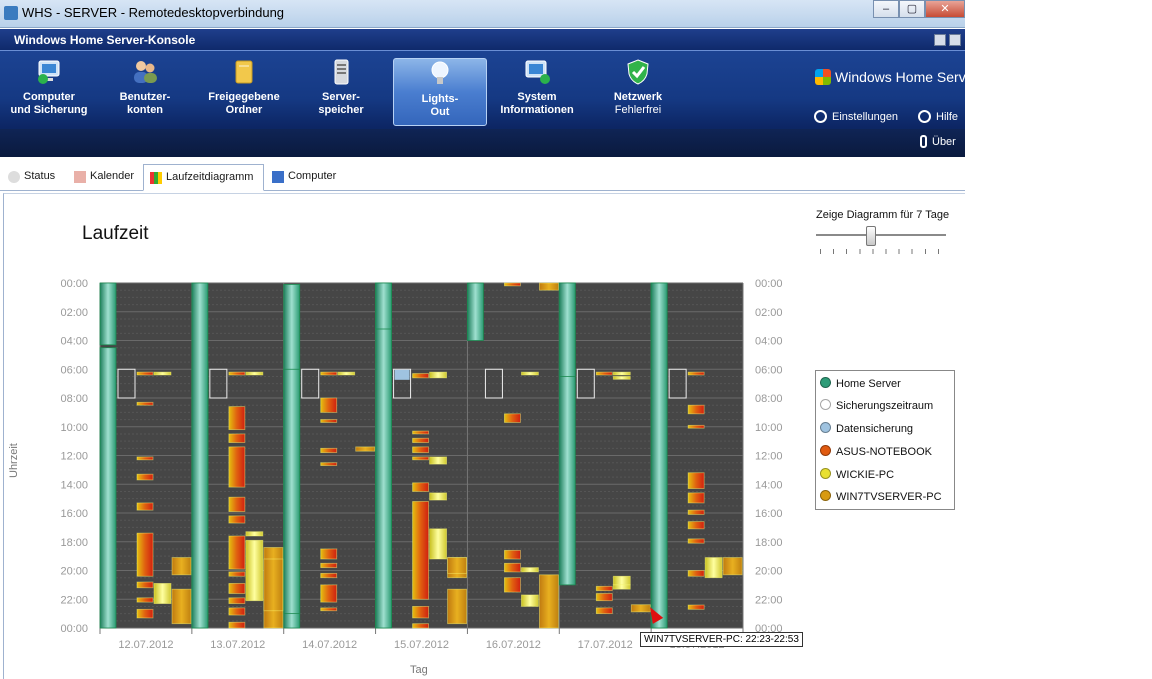 The image size is (1152, 679). Describe the element at coordinates (33, 177) in the screenshot. I see `tab-status: Status` at that location.